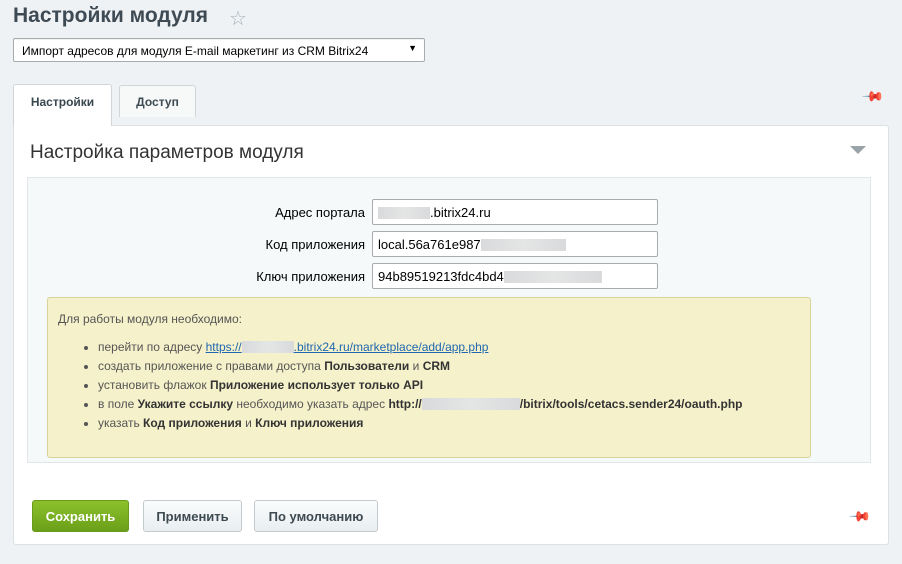 Image resolution: width=902 pixels, height=564 pixels. What do you see at coordinates (192, 516) in the screenshot?
I see `apply-button: Применить` at bounding box center [192, 516].